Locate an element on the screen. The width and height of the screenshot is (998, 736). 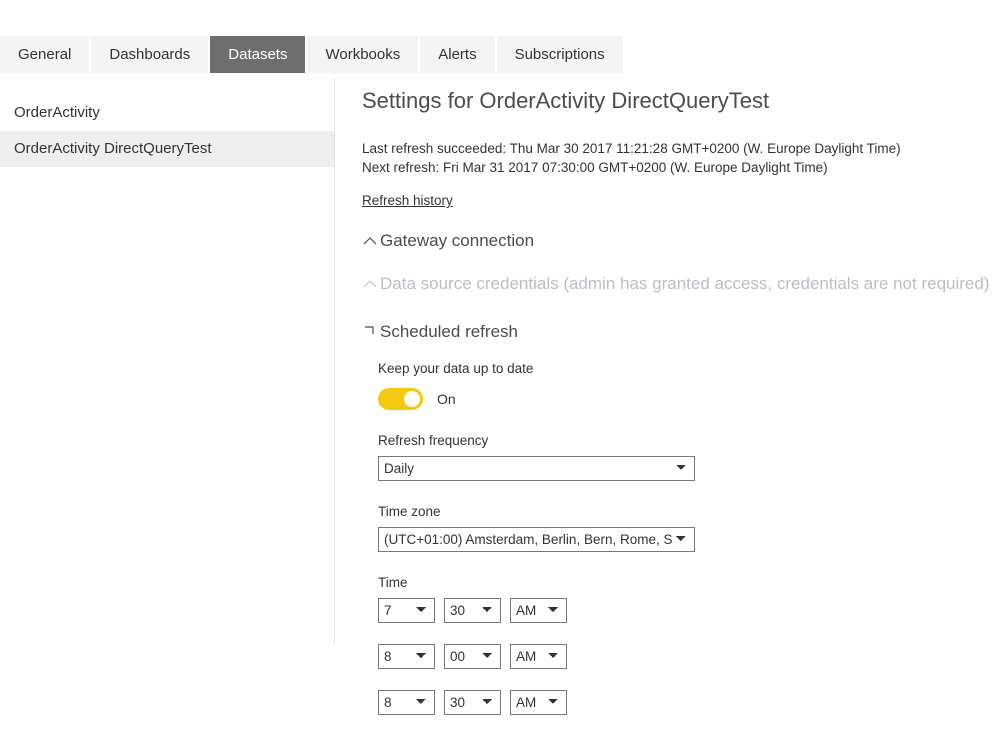
refresh-frequency-group: Refresh frequency Daily is located at coordinates (688, 456).